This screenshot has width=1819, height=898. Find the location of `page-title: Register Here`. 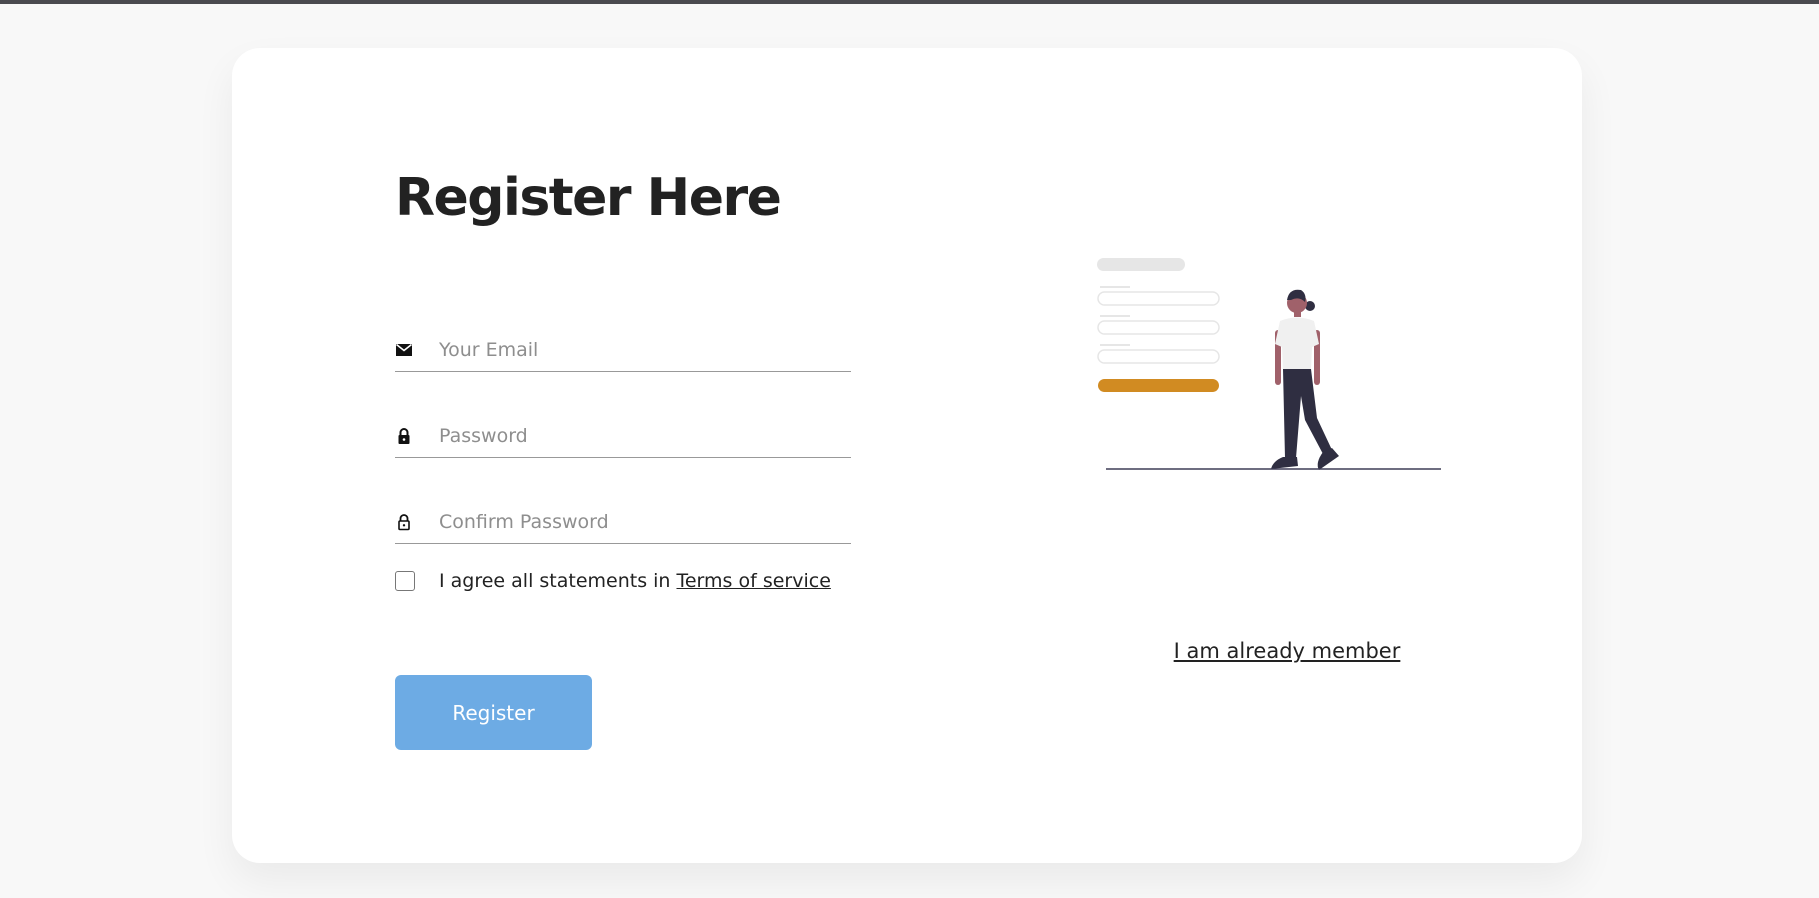

page-title: Register Here is located at coordinates (588, 198).